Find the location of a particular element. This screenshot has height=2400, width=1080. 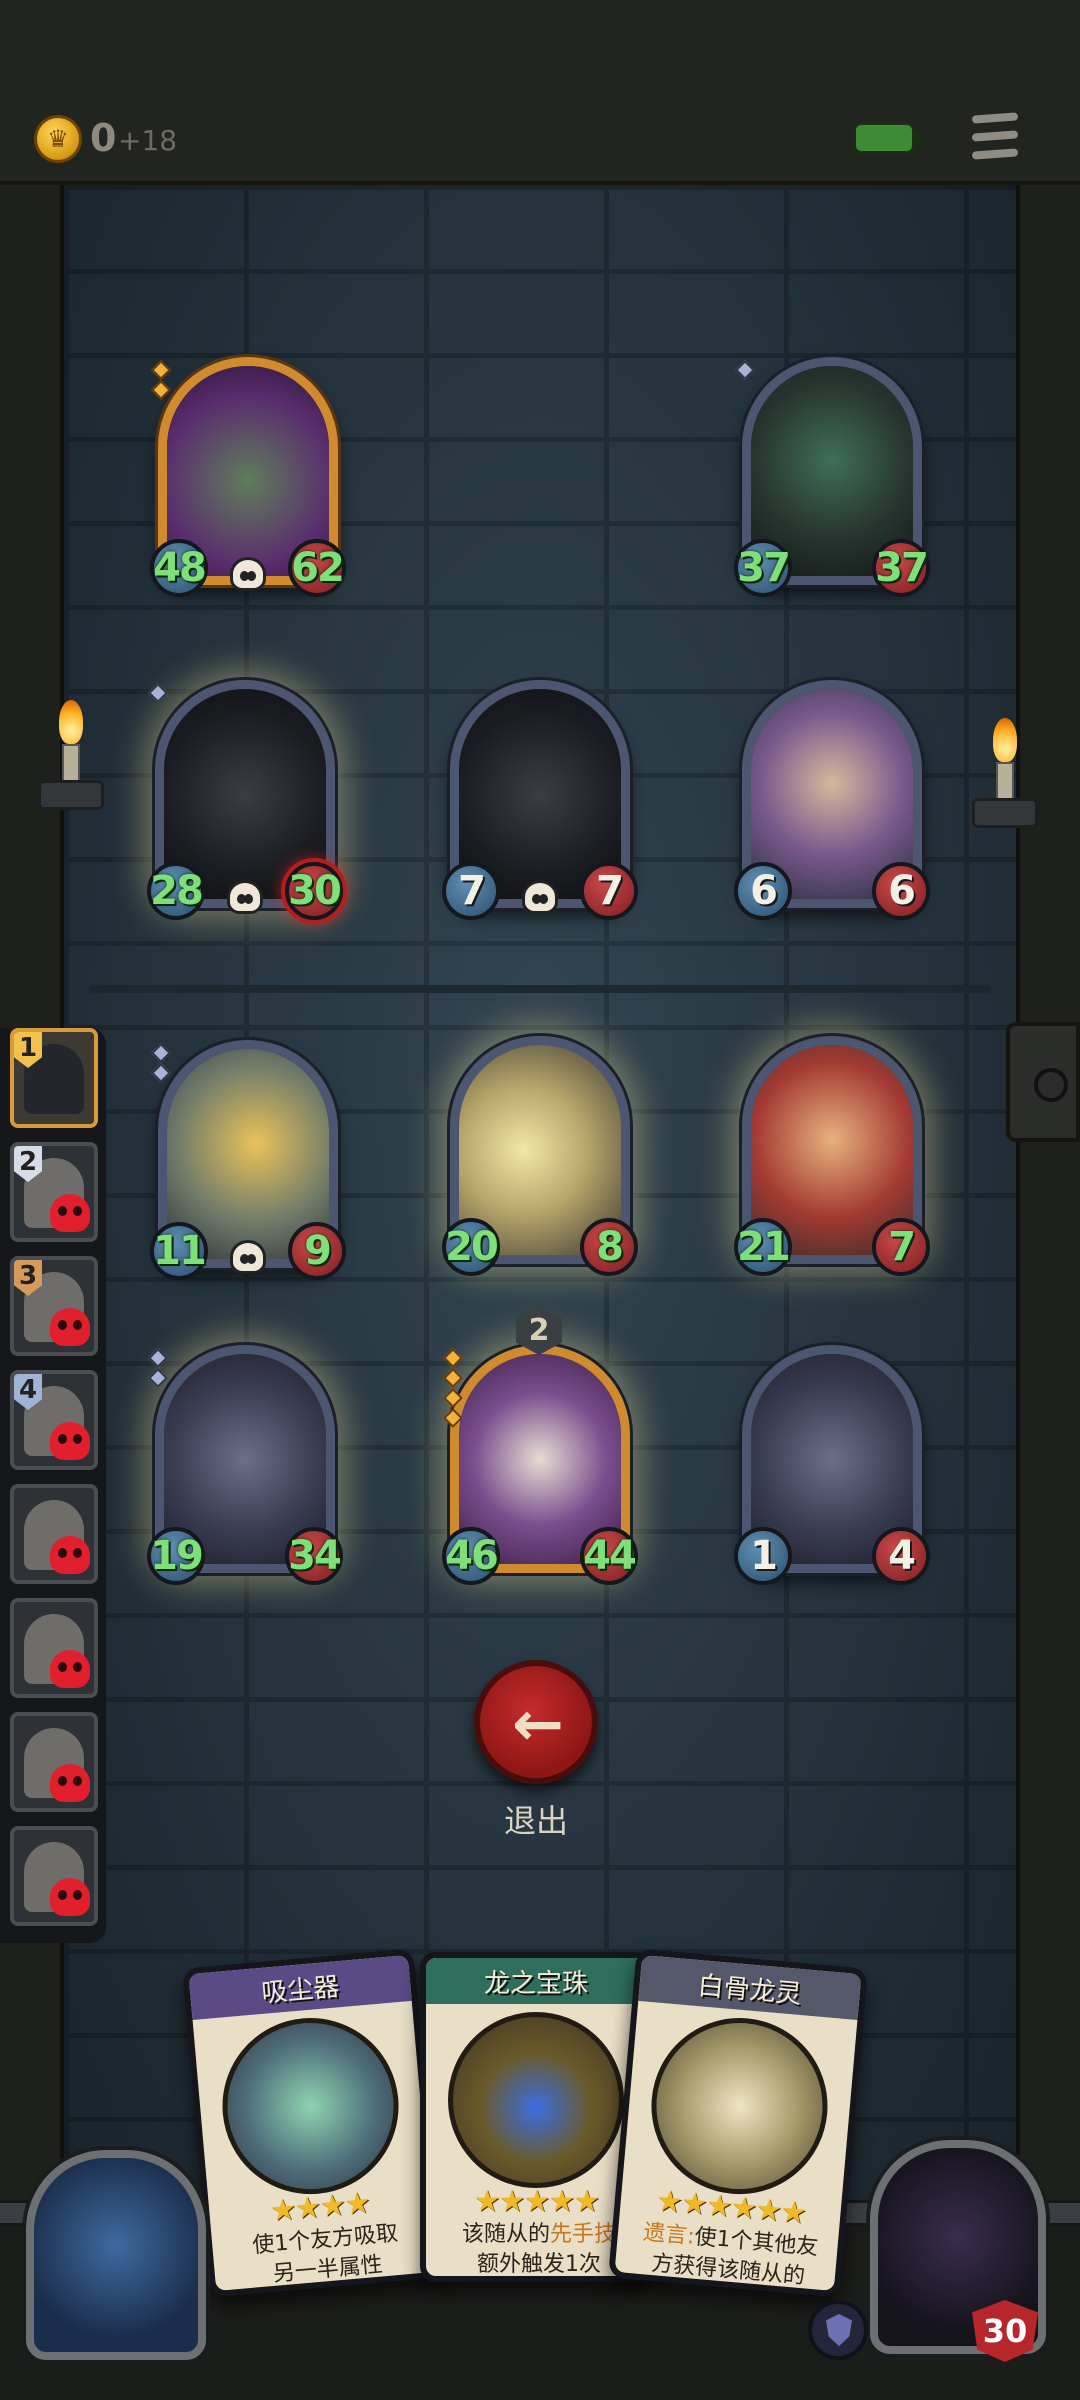

attack-stat: 20 is located at coordinates (471, 1247).